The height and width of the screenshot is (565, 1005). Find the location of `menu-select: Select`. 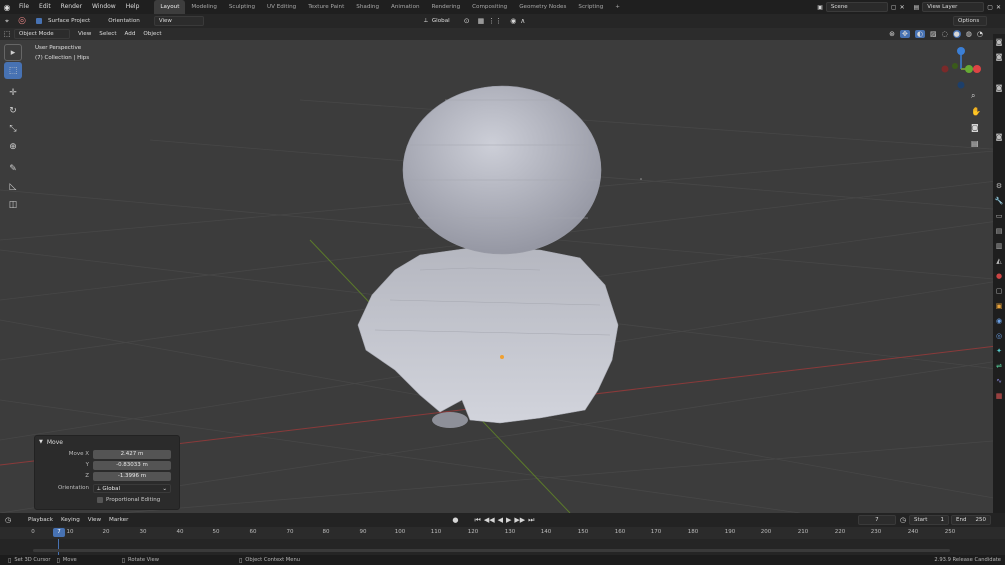

menu-select: Select is located at coordinates (107, 34).